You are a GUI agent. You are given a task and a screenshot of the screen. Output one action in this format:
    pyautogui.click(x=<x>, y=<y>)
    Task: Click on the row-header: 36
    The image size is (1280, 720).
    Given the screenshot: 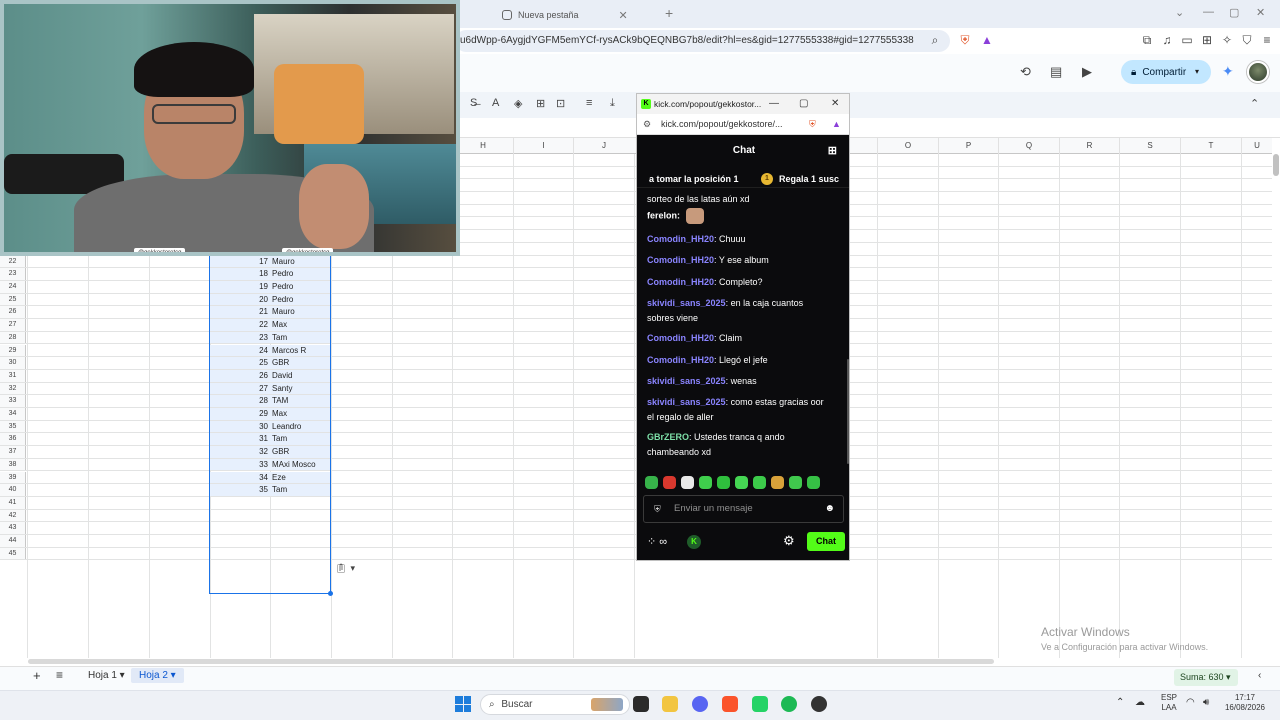 What is the action you would take?
    pyautogui.click(x=13, y=439)
    